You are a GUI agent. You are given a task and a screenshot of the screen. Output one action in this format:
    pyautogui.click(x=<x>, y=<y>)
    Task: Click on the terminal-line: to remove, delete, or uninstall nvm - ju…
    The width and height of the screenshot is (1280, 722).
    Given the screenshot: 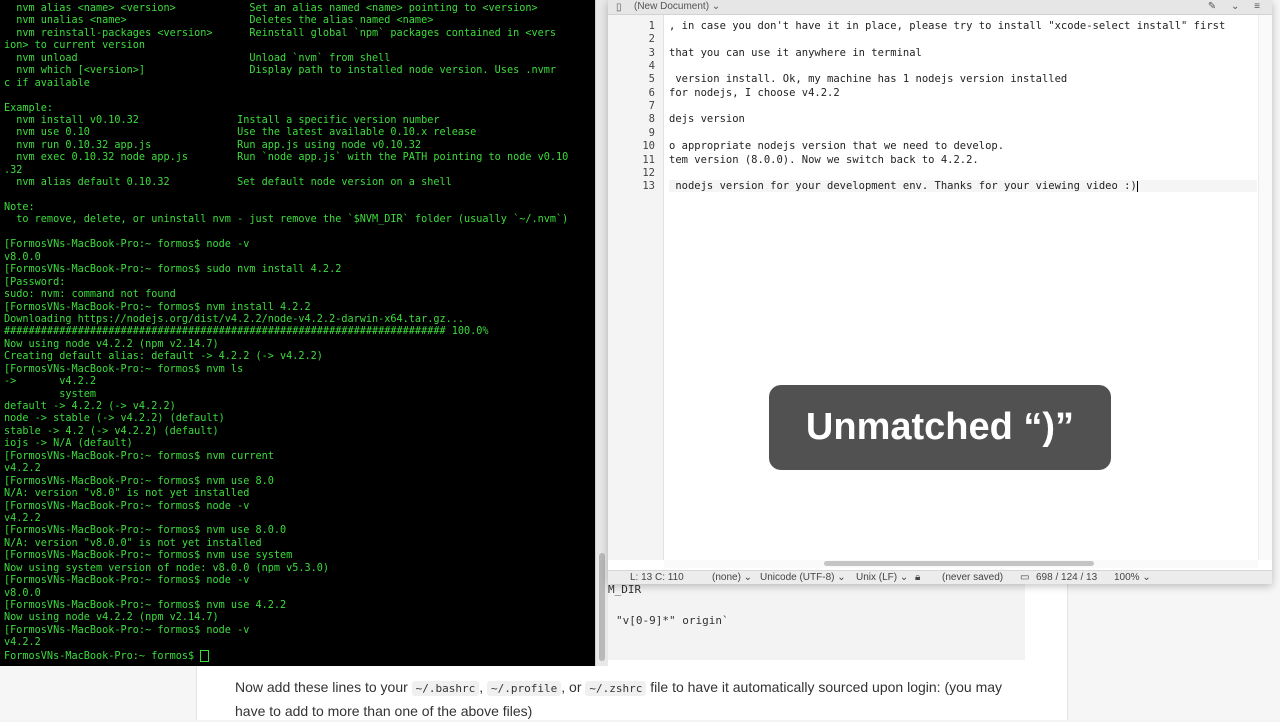 What is the action you would take?
    pyautogui.click(x=286, y=220)
    